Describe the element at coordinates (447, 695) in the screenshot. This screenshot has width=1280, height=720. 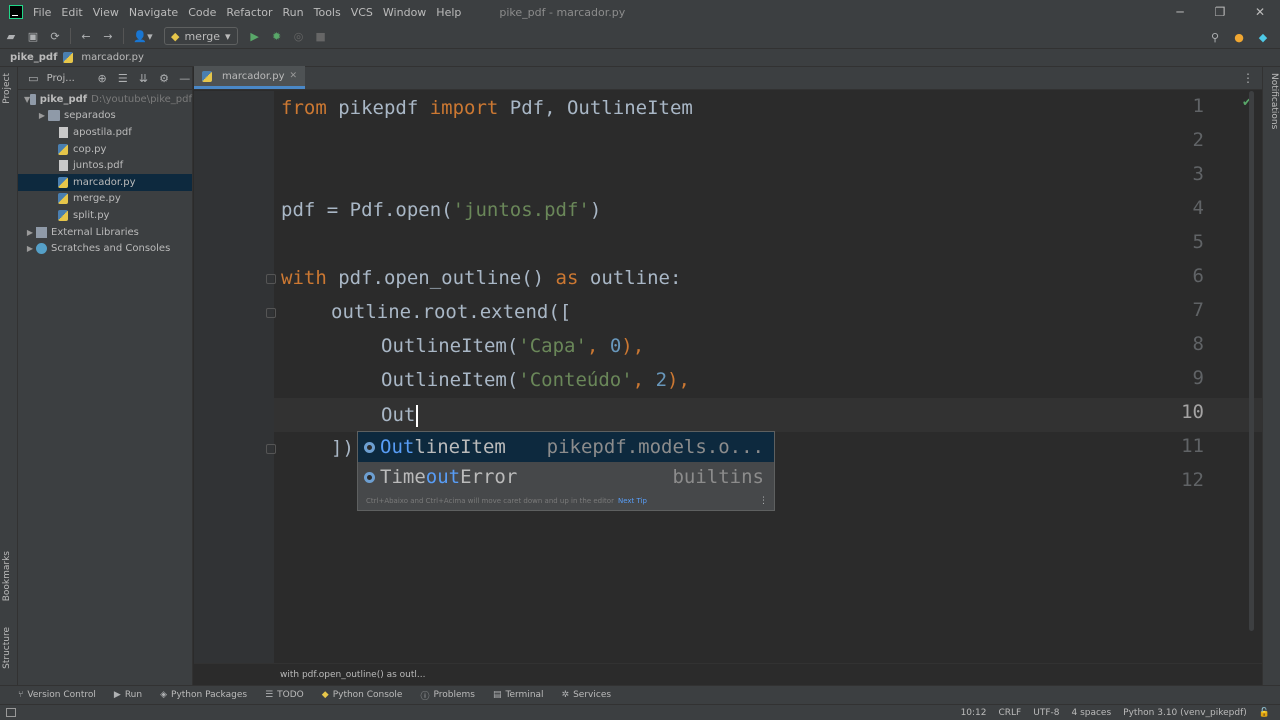
I see `tool-problems: ⓘ Problems` at that location.